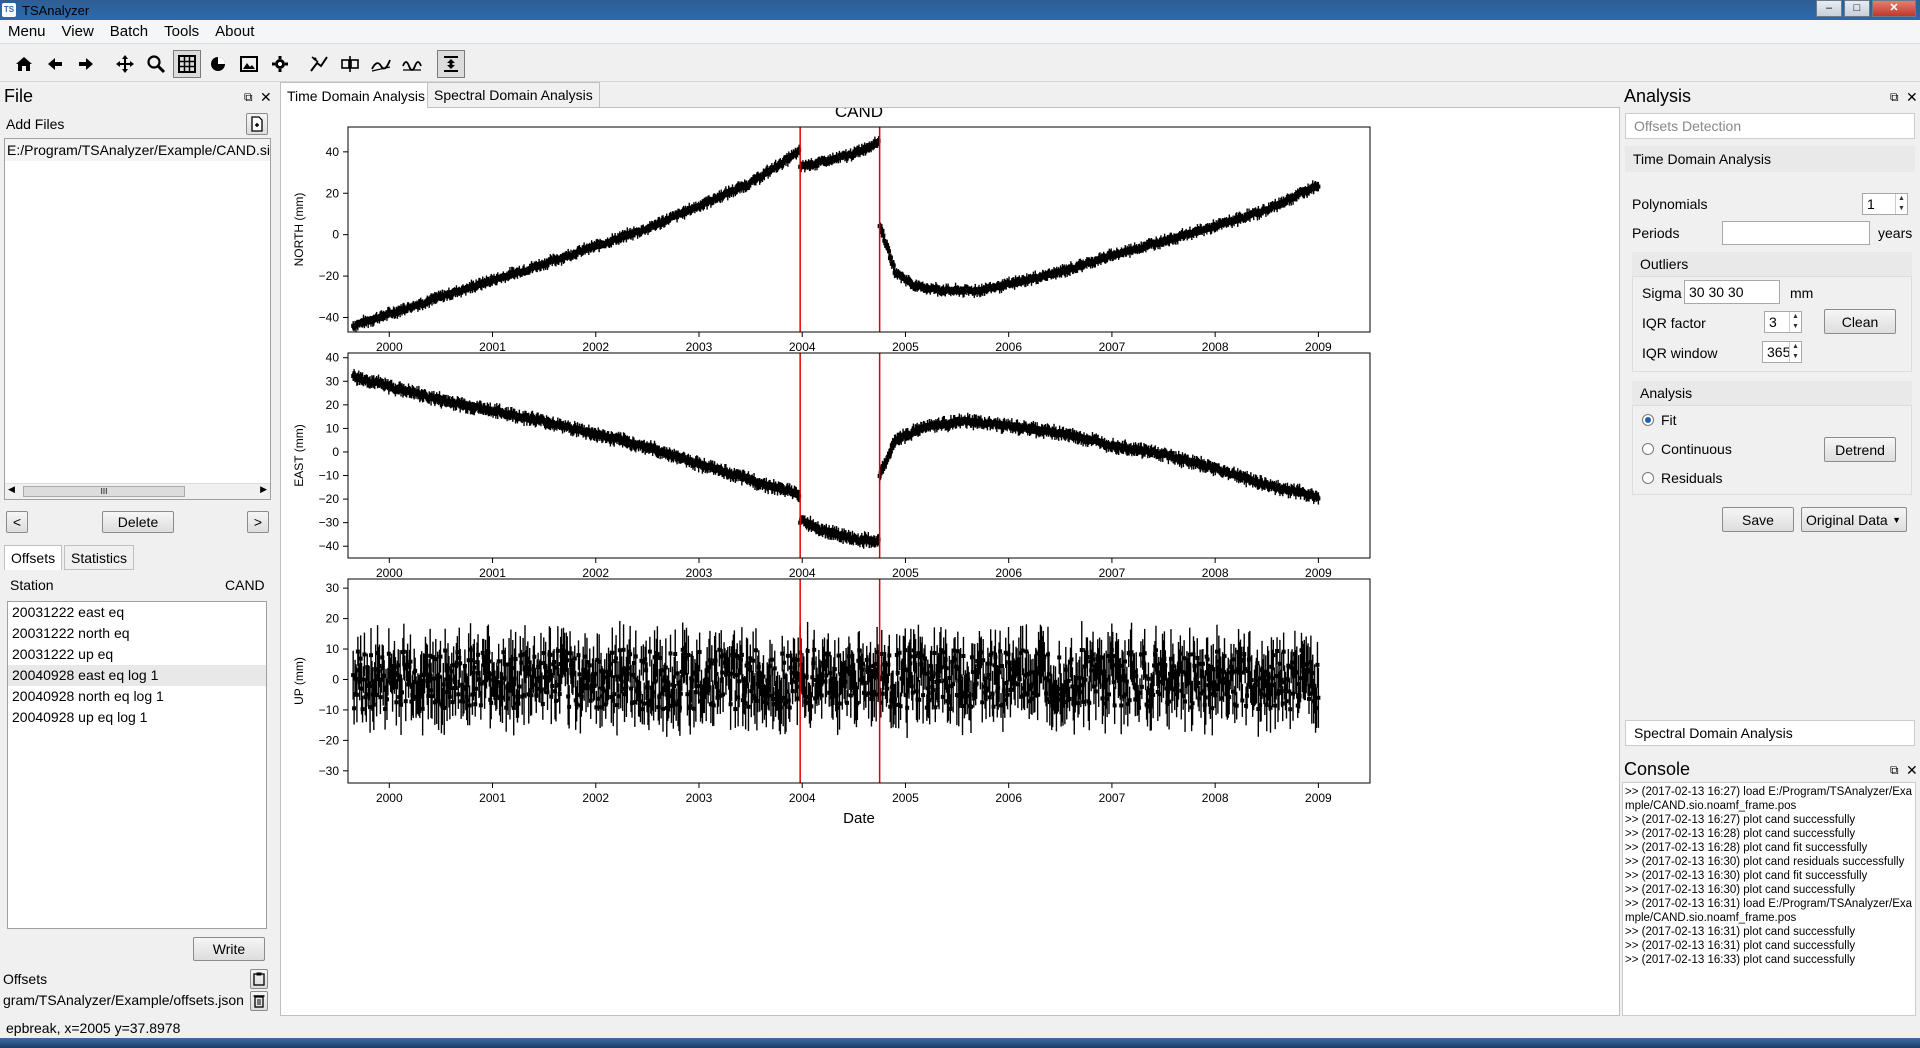 Image resolution: width=1920 pixels, height=1048 pixels. Describe the element at coordinates (234, 31) in the screenshot. I see `menu-item-about: About` at that location.